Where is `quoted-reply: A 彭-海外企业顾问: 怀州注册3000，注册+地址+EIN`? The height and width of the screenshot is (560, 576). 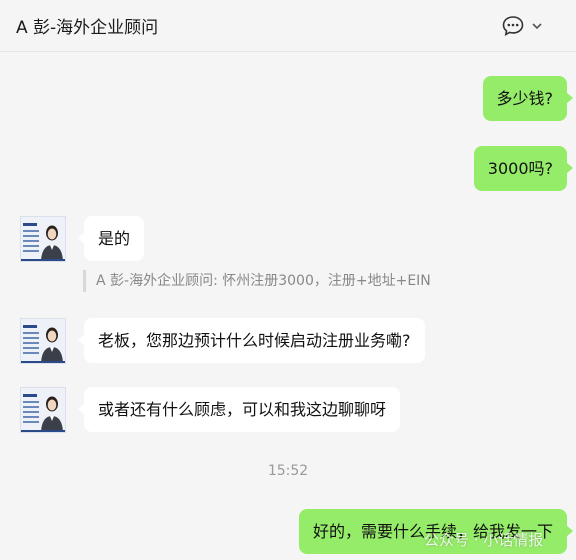 quoted-reply: A 彭-海外企业顾问: 怀州注册3000，注册+地址+EIN is located at coordinates (257, 281).